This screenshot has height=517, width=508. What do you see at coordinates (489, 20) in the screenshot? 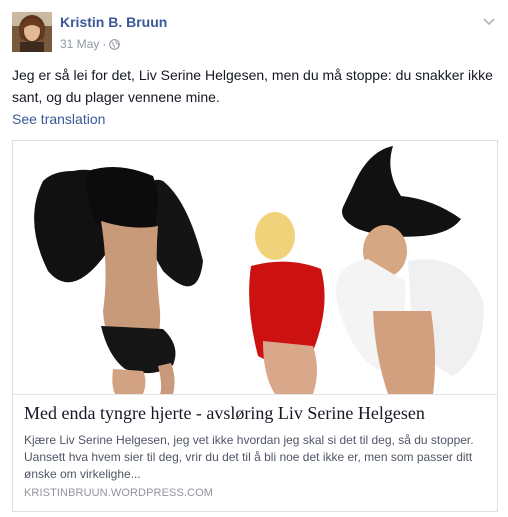
I see `chevron-down-icon` at bounding box center [489, 20].